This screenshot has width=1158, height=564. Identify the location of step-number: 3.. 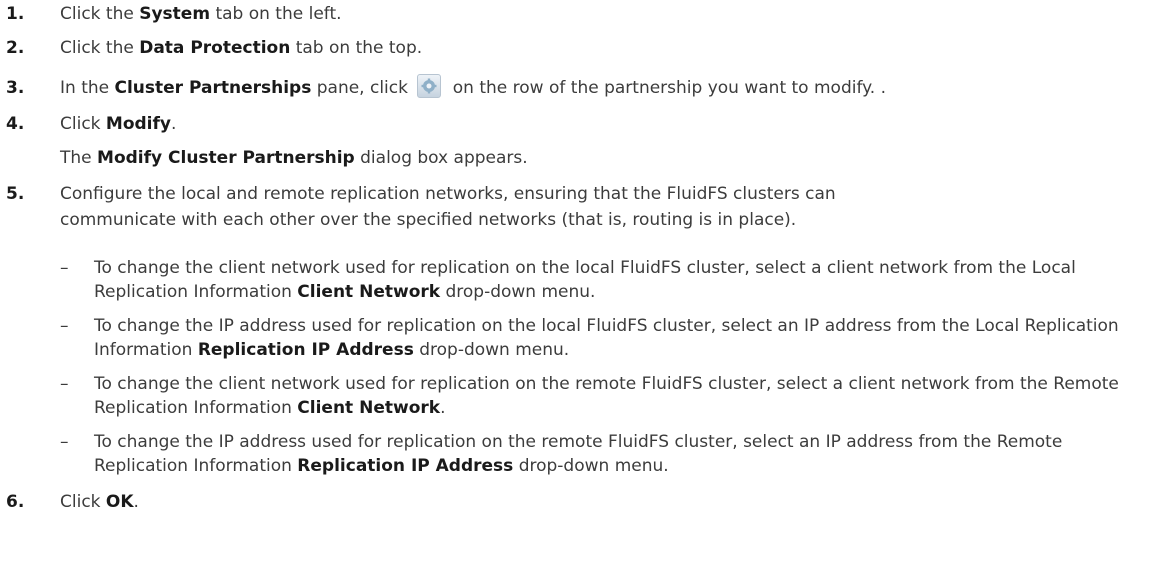
(15, 88).